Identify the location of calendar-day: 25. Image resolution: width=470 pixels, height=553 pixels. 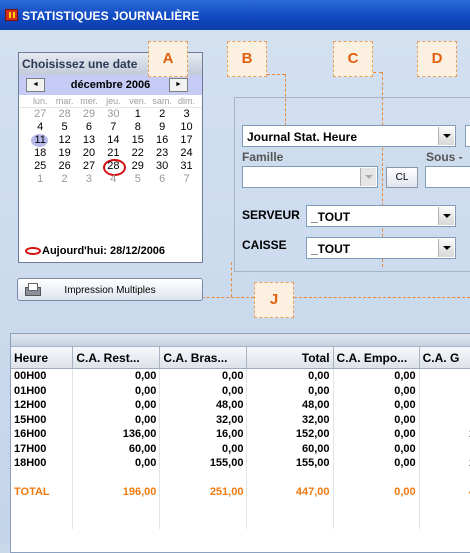
(40, 166).